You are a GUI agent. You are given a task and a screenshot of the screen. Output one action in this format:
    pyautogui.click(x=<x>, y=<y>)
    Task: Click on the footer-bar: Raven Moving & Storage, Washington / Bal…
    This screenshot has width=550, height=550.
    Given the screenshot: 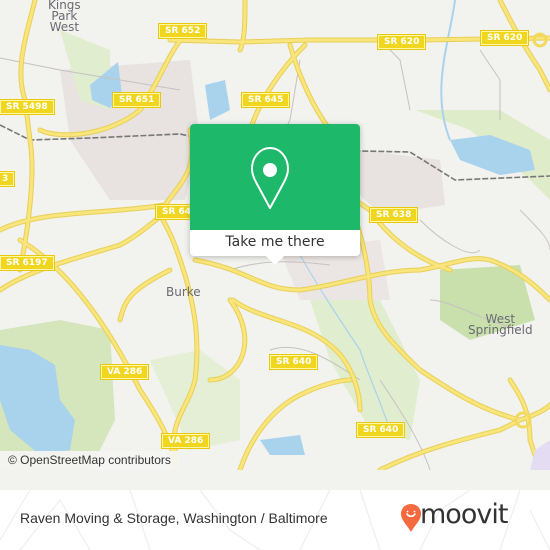 What is the action you would take?
    pyautogui.click(x=275, y=520)
    